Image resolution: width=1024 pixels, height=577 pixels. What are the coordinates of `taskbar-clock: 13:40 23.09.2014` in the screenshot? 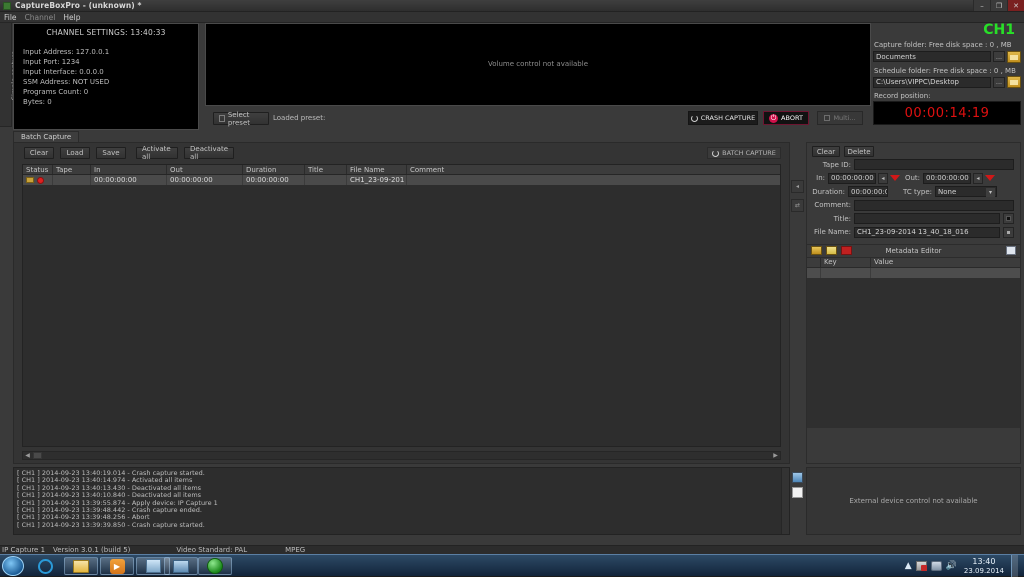 It's located at (984, 566).